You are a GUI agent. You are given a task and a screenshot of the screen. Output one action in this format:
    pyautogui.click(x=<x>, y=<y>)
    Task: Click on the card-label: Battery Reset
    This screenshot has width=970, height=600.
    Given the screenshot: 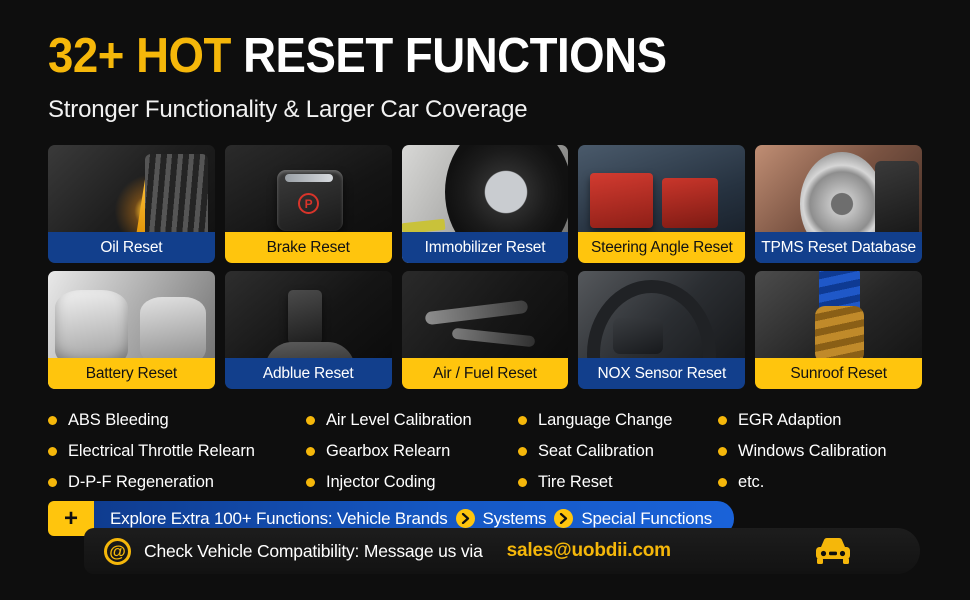 What is the action you would take?
    pyautogui.click(x=131, y=373)
    